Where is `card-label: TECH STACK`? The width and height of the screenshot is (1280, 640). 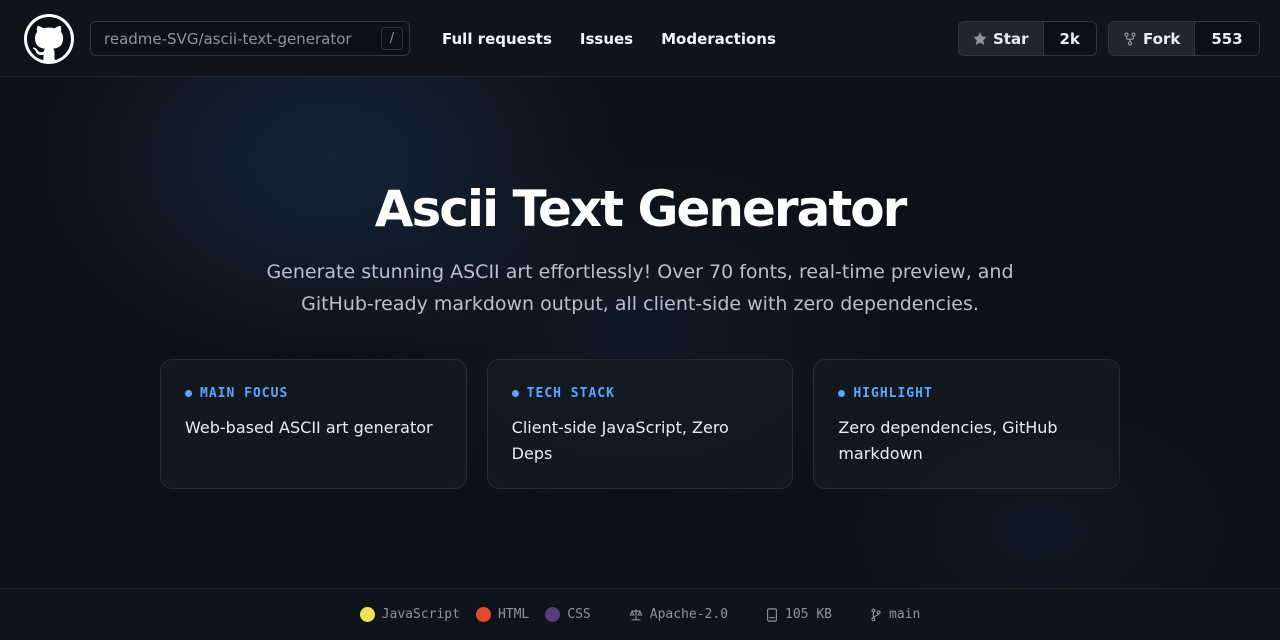
card-label: TECH STACK is located at coordinates (570, 393).